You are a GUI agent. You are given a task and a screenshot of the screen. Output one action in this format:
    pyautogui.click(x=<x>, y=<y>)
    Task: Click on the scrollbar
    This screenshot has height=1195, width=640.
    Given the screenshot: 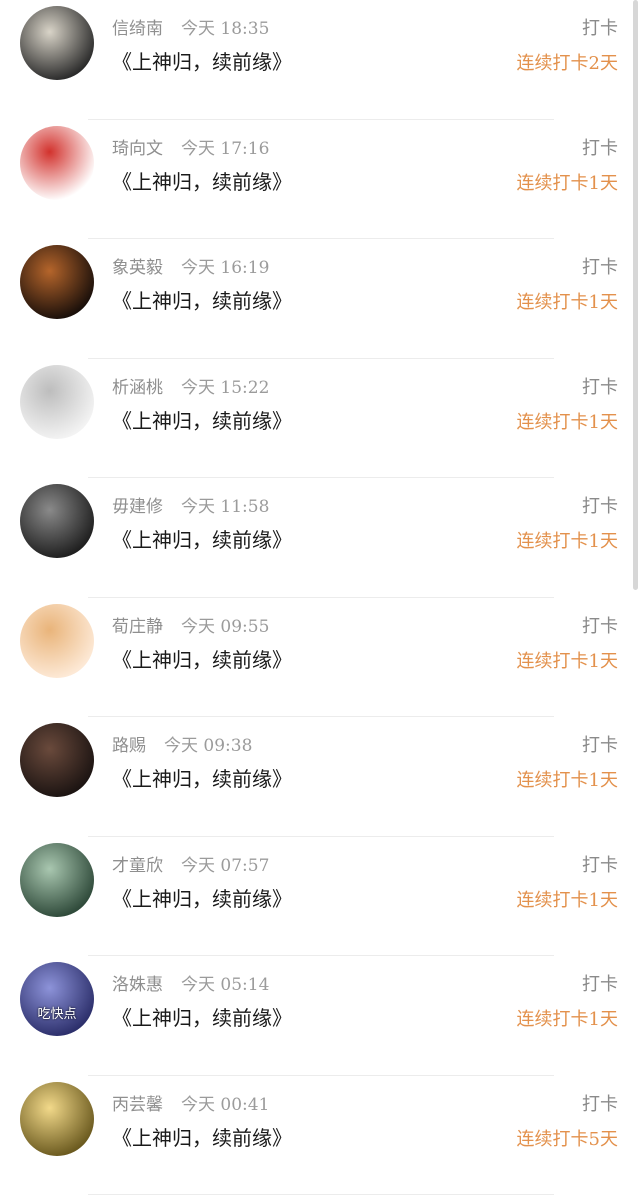 What is the action you would take?
    pyautogui.click(x=635, y=295)
    